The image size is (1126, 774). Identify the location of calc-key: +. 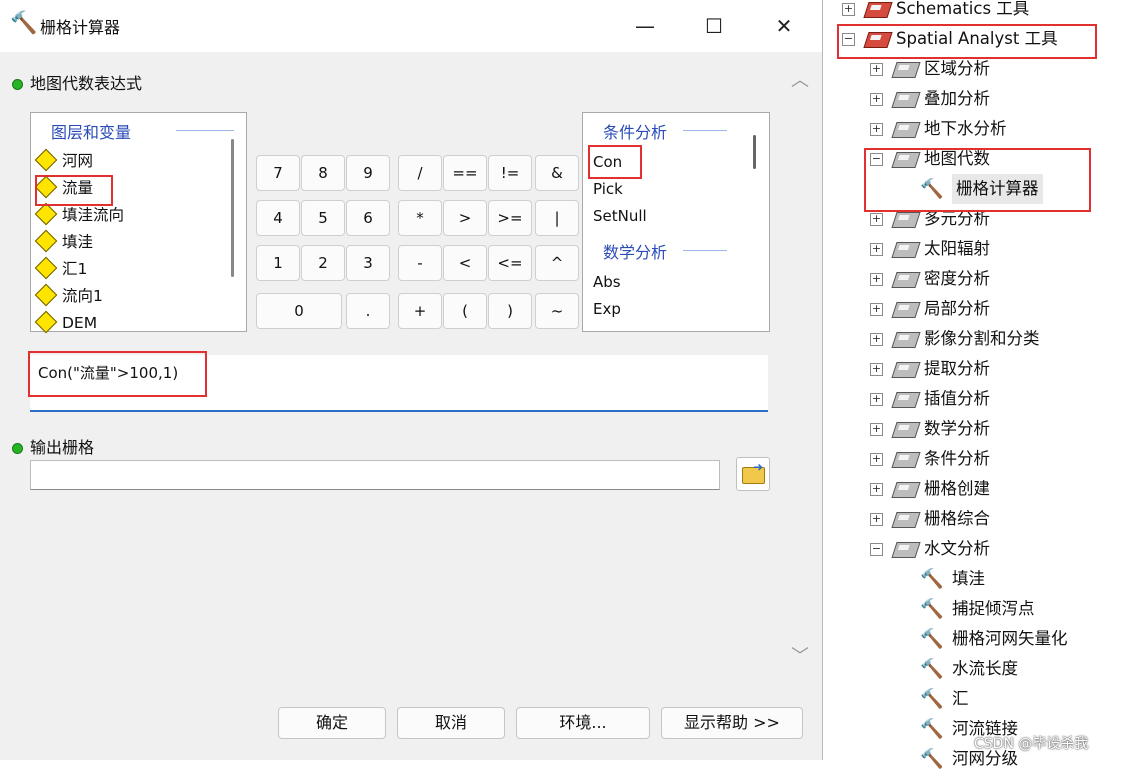
(420, 311).